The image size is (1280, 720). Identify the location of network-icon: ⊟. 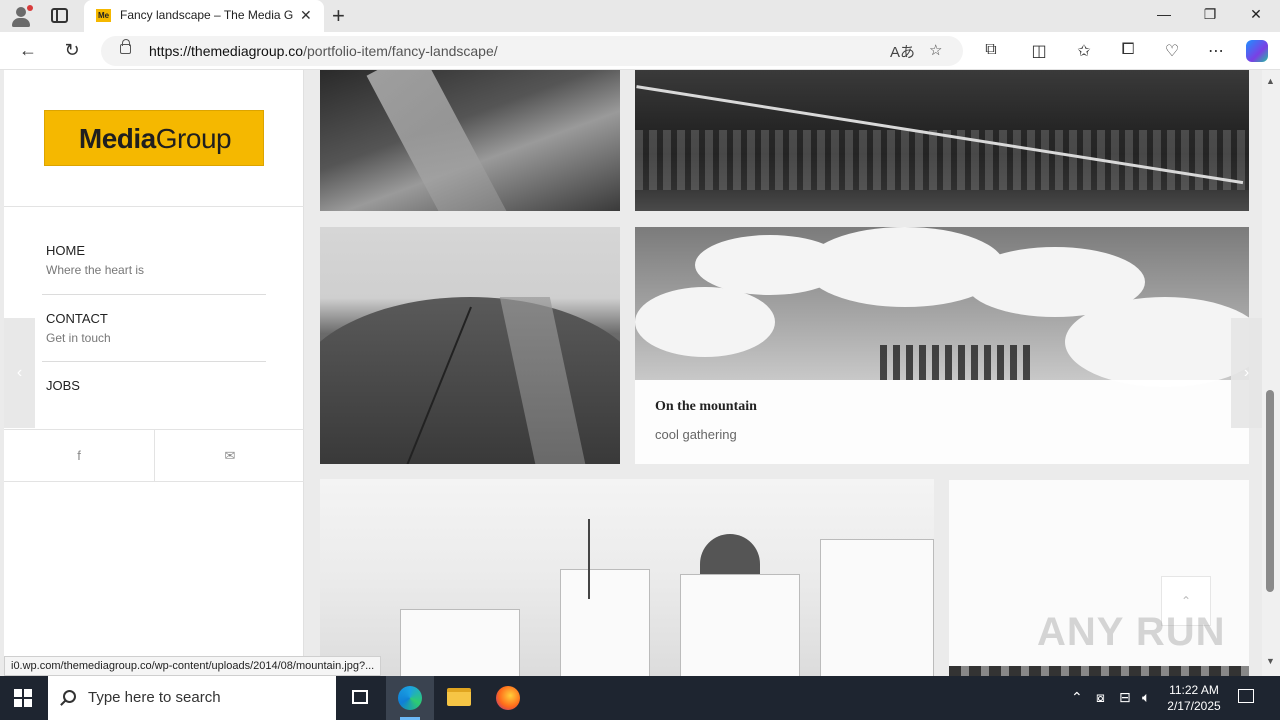
(1125, 697).